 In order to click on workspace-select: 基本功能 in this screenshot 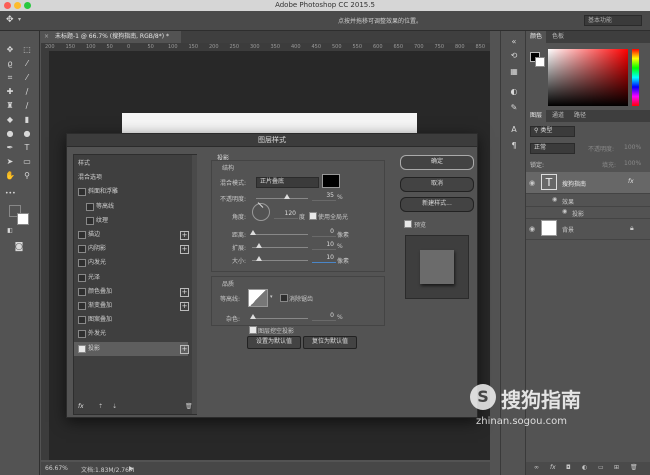, I will do `click(613, 20)`.